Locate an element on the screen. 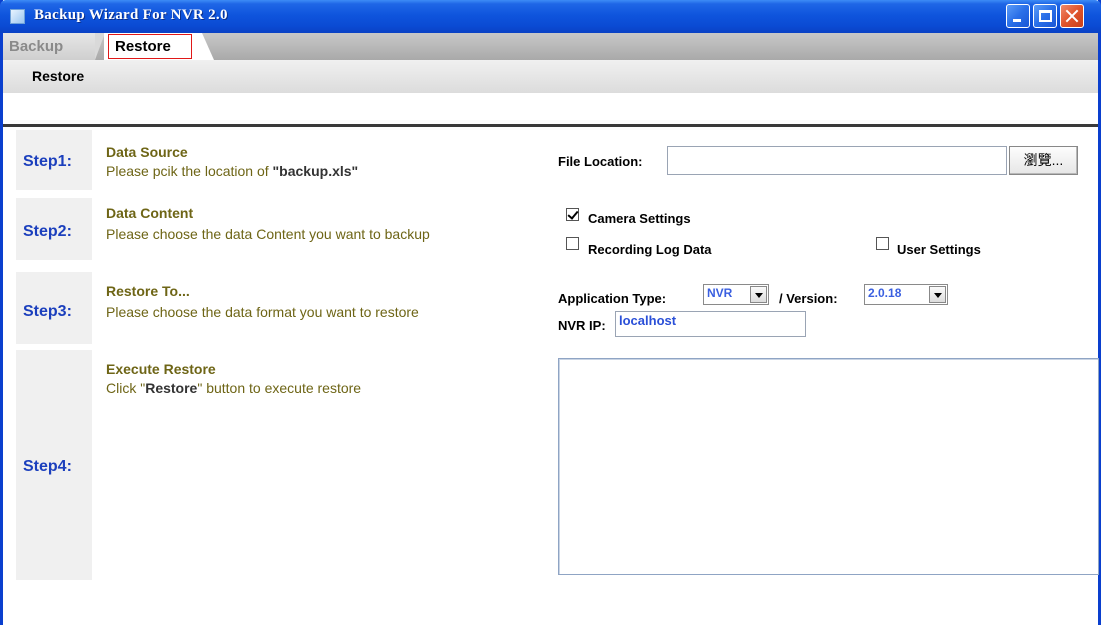 This screenshot has height=625, width=1101. version-select: 2.0.18 is located at coordinates (906, 294).